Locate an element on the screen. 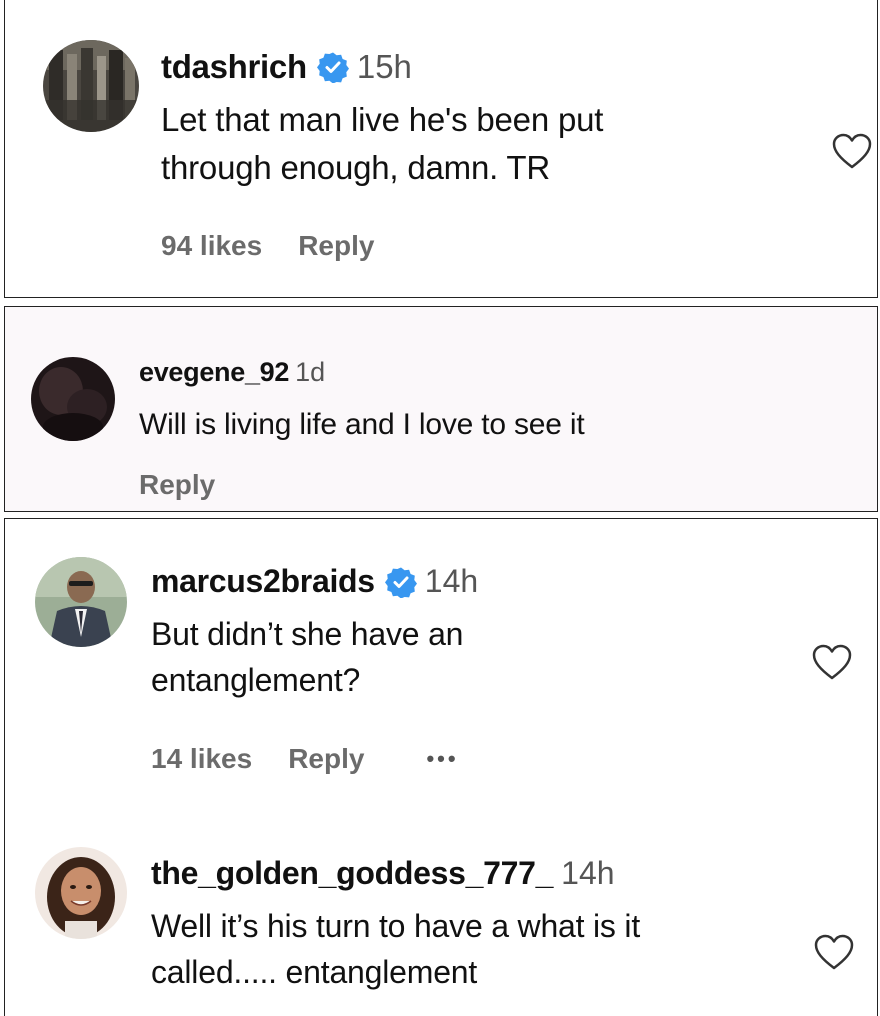 The width and height of the screenshot is (880, 1016). comment-actions: 94 likes Reply is located at coordinates (267, 246).